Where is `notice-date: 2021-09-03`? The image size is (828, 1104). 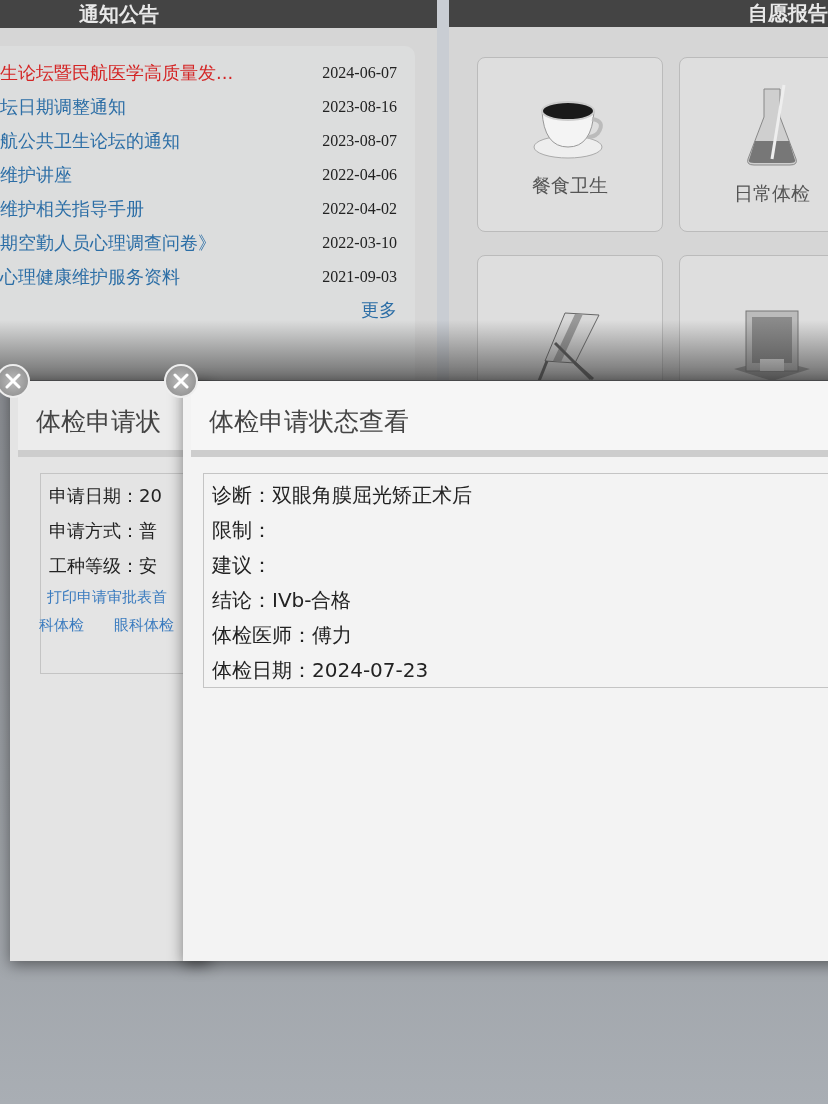 notice-date: 2021-09-03 is located at coordinates (359, 277).